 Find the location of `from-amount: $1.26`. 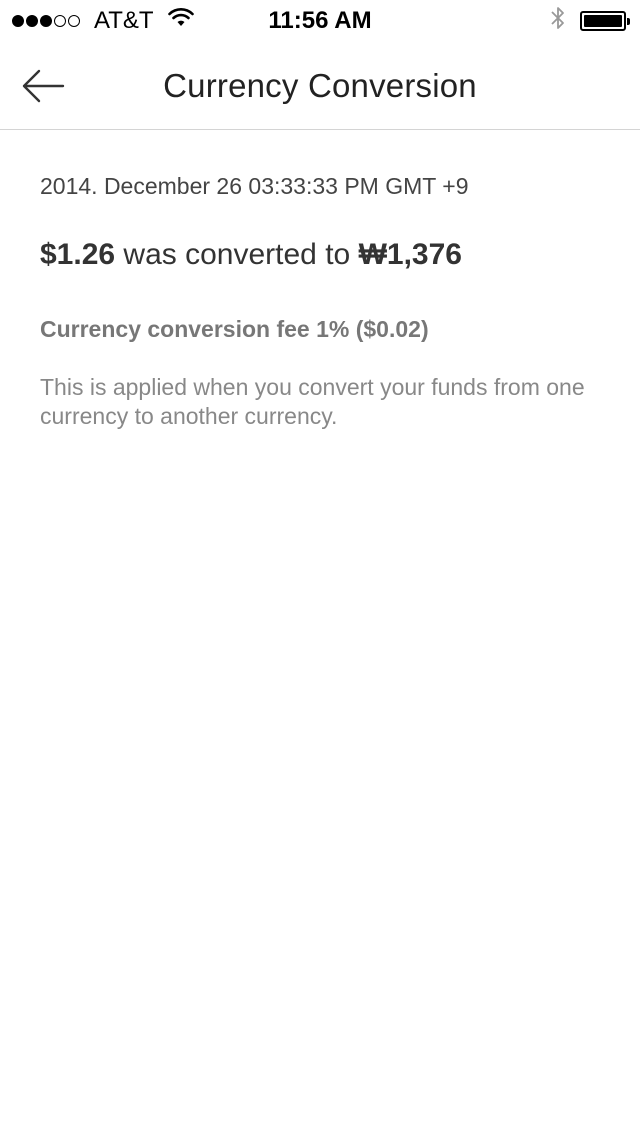

from-amount: $1.26 is located at coordinates (78, 254).